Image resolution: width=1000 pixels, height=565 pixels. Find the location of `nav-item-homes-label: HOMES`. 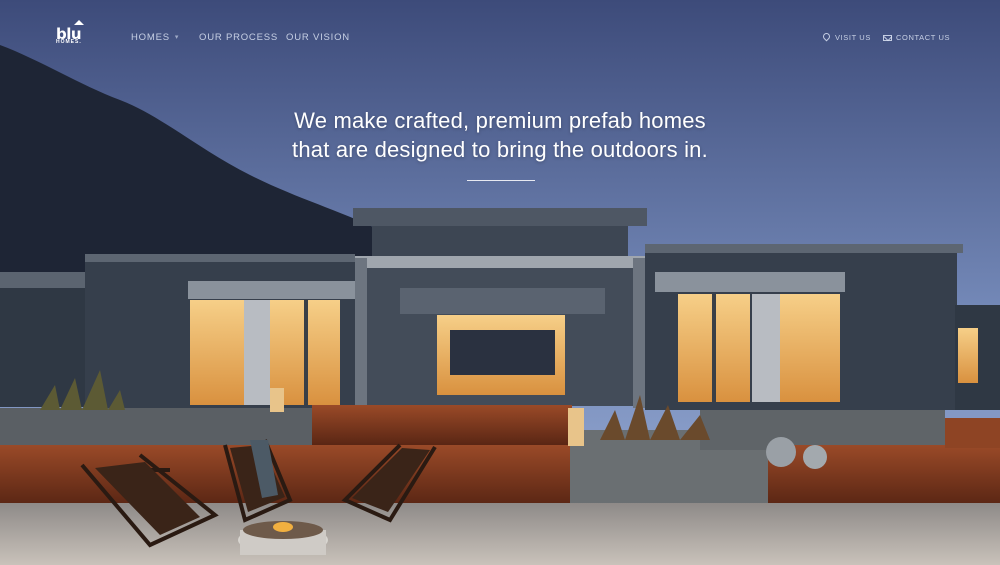

nav-item-homes-label: HOMES is located at coordinates (150, 37).